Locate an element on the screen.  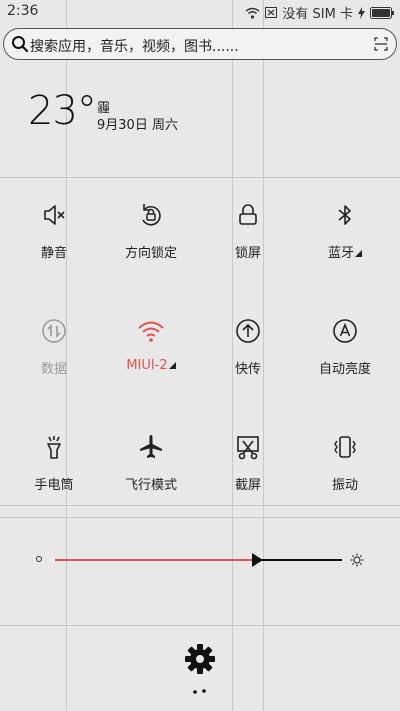
mute-icon is located at coordinates (54, 215).